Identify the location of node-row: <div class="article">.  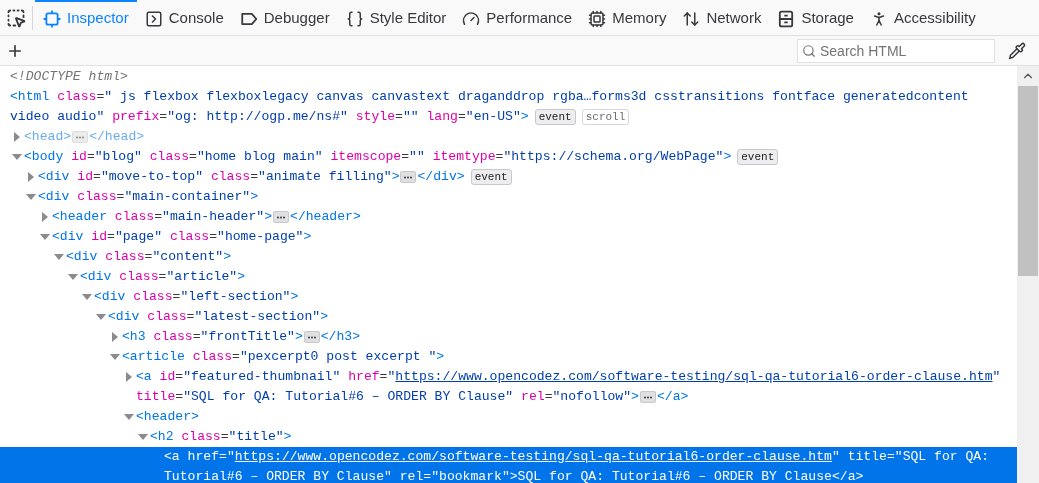
(508, 277).